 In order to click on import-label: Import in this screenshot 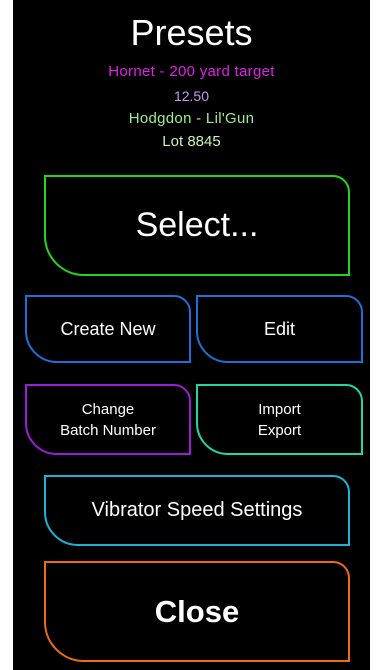, I will do `click(279, 409)`.